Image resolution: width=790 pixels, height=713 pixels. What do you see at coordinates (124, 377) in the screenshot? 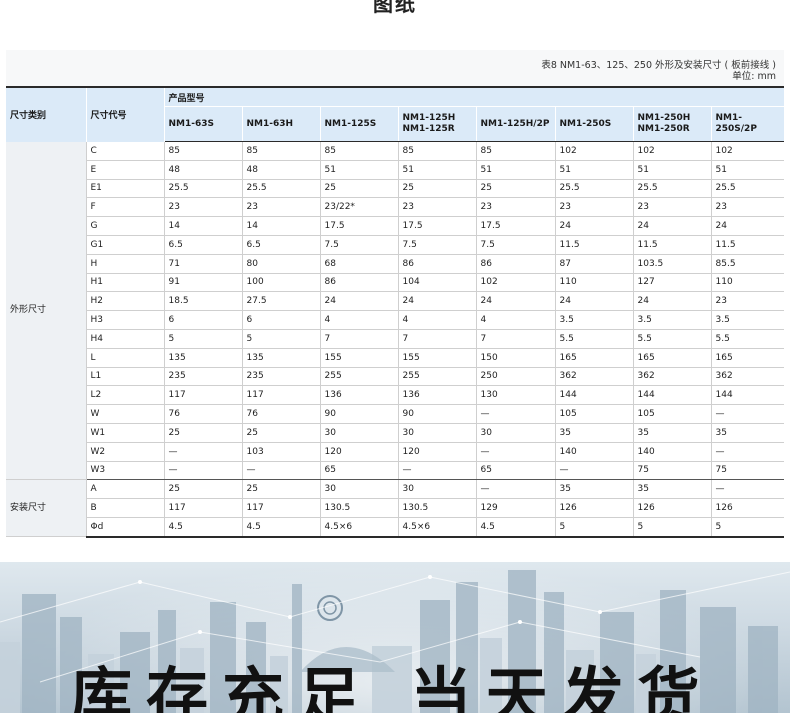
I see `code-cell: L1` at bounding box center [124, 377].